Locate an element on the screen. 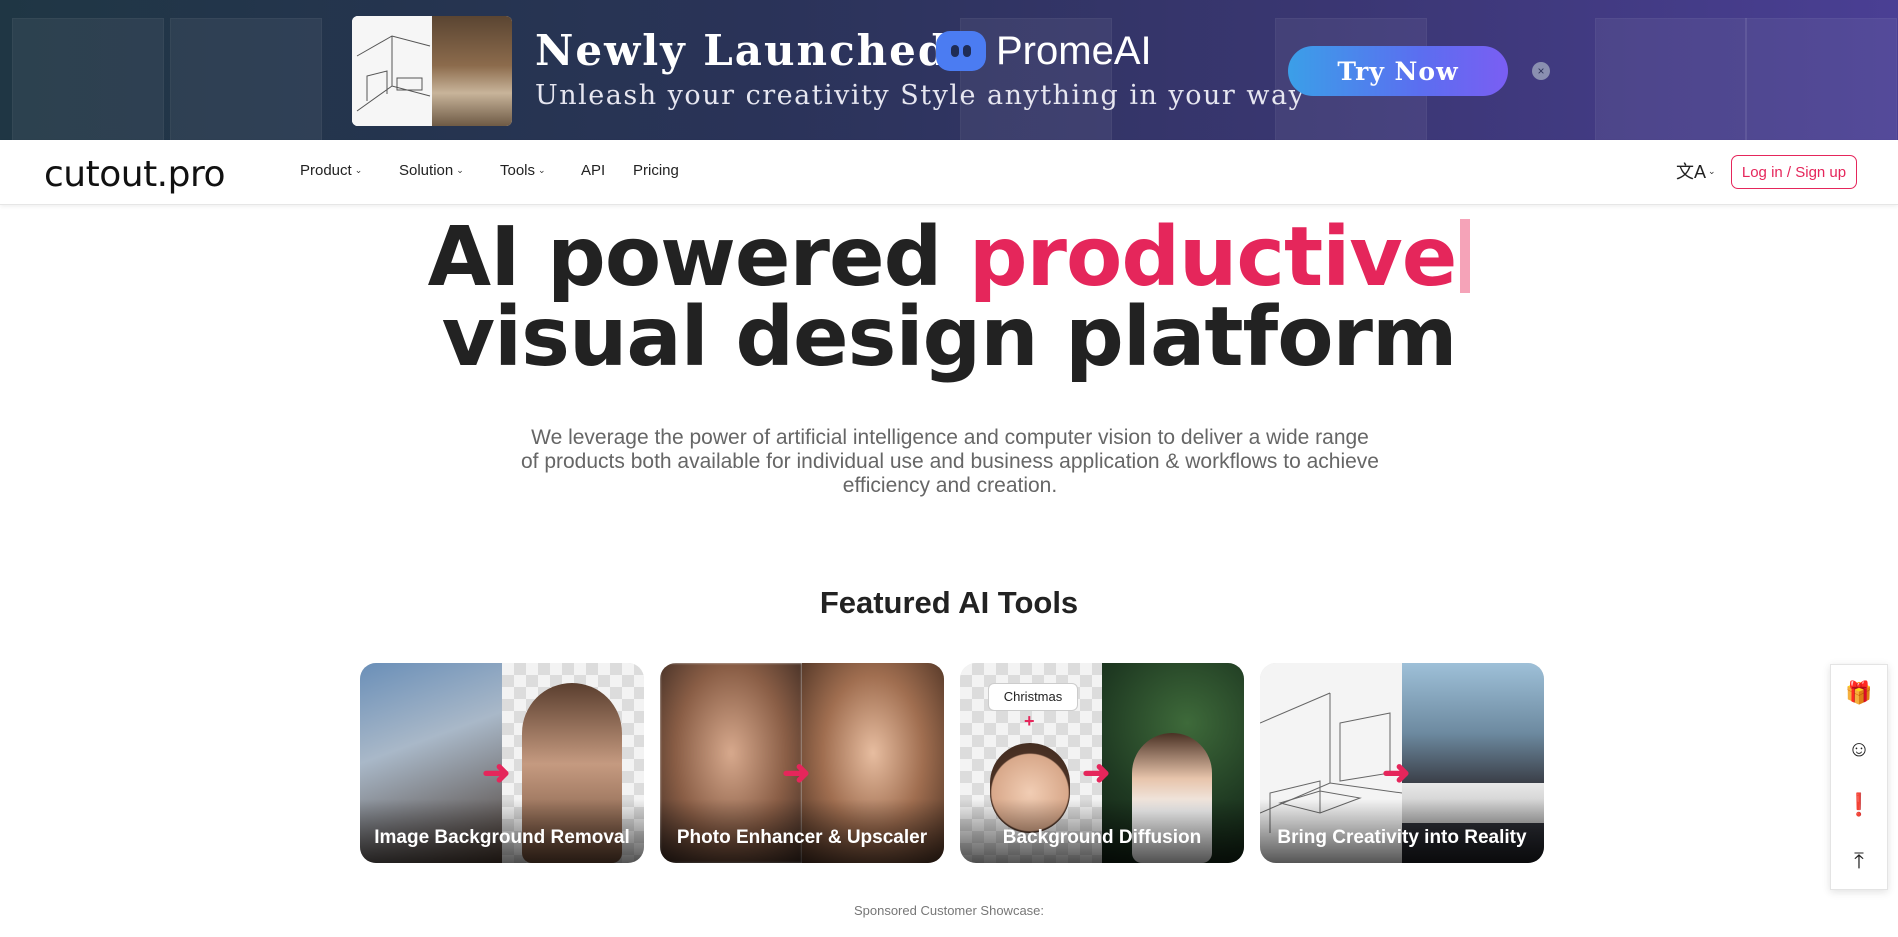 This screenshot has height=937, width=1898. floating-side-toolbar: 🎁 ☺ ❗ ⤒ is located at coordinates (1859, 777).